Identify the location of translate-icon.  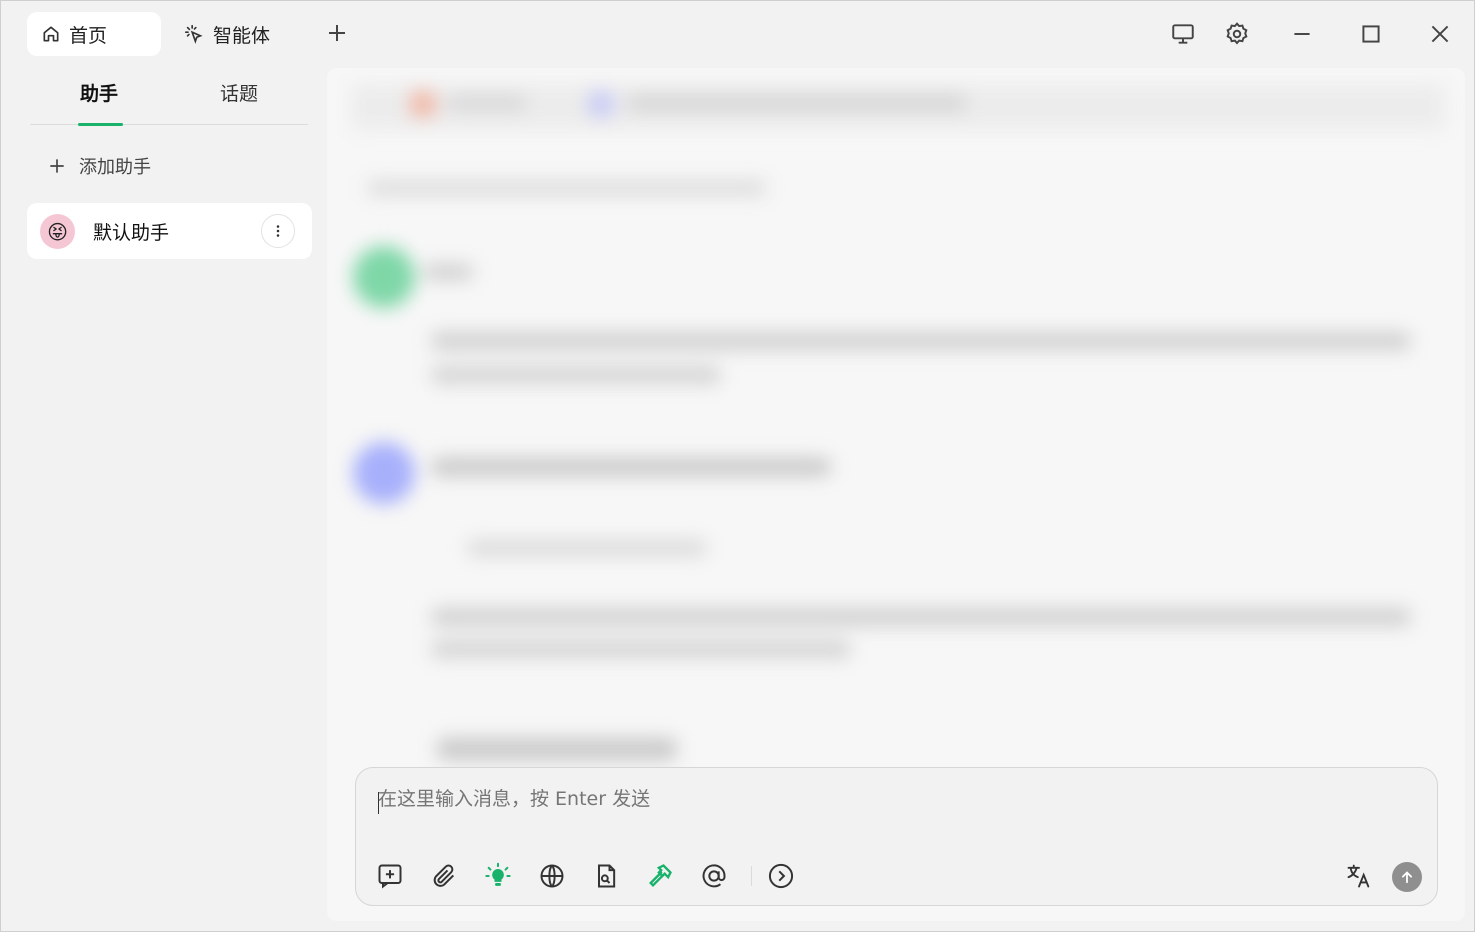
(1358, 876).